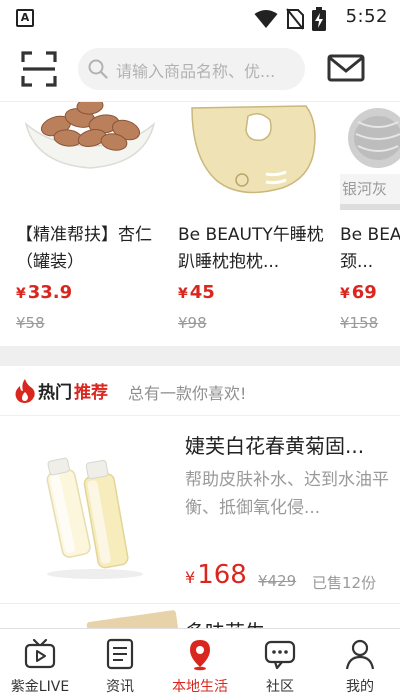  What do you see at coordinates (120, 687) in the screenshot?
I see `nav-label: 资讯` at bounding box center [120, 687].